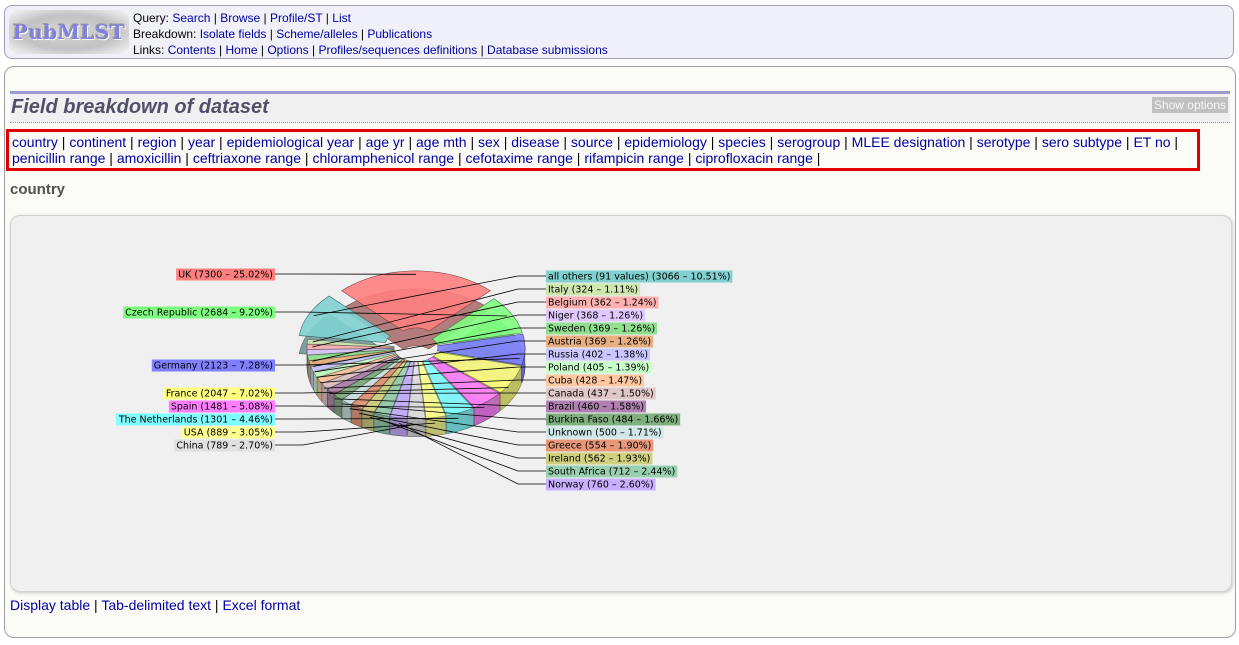  I want to click on section-heading: country, so click(38, 189).